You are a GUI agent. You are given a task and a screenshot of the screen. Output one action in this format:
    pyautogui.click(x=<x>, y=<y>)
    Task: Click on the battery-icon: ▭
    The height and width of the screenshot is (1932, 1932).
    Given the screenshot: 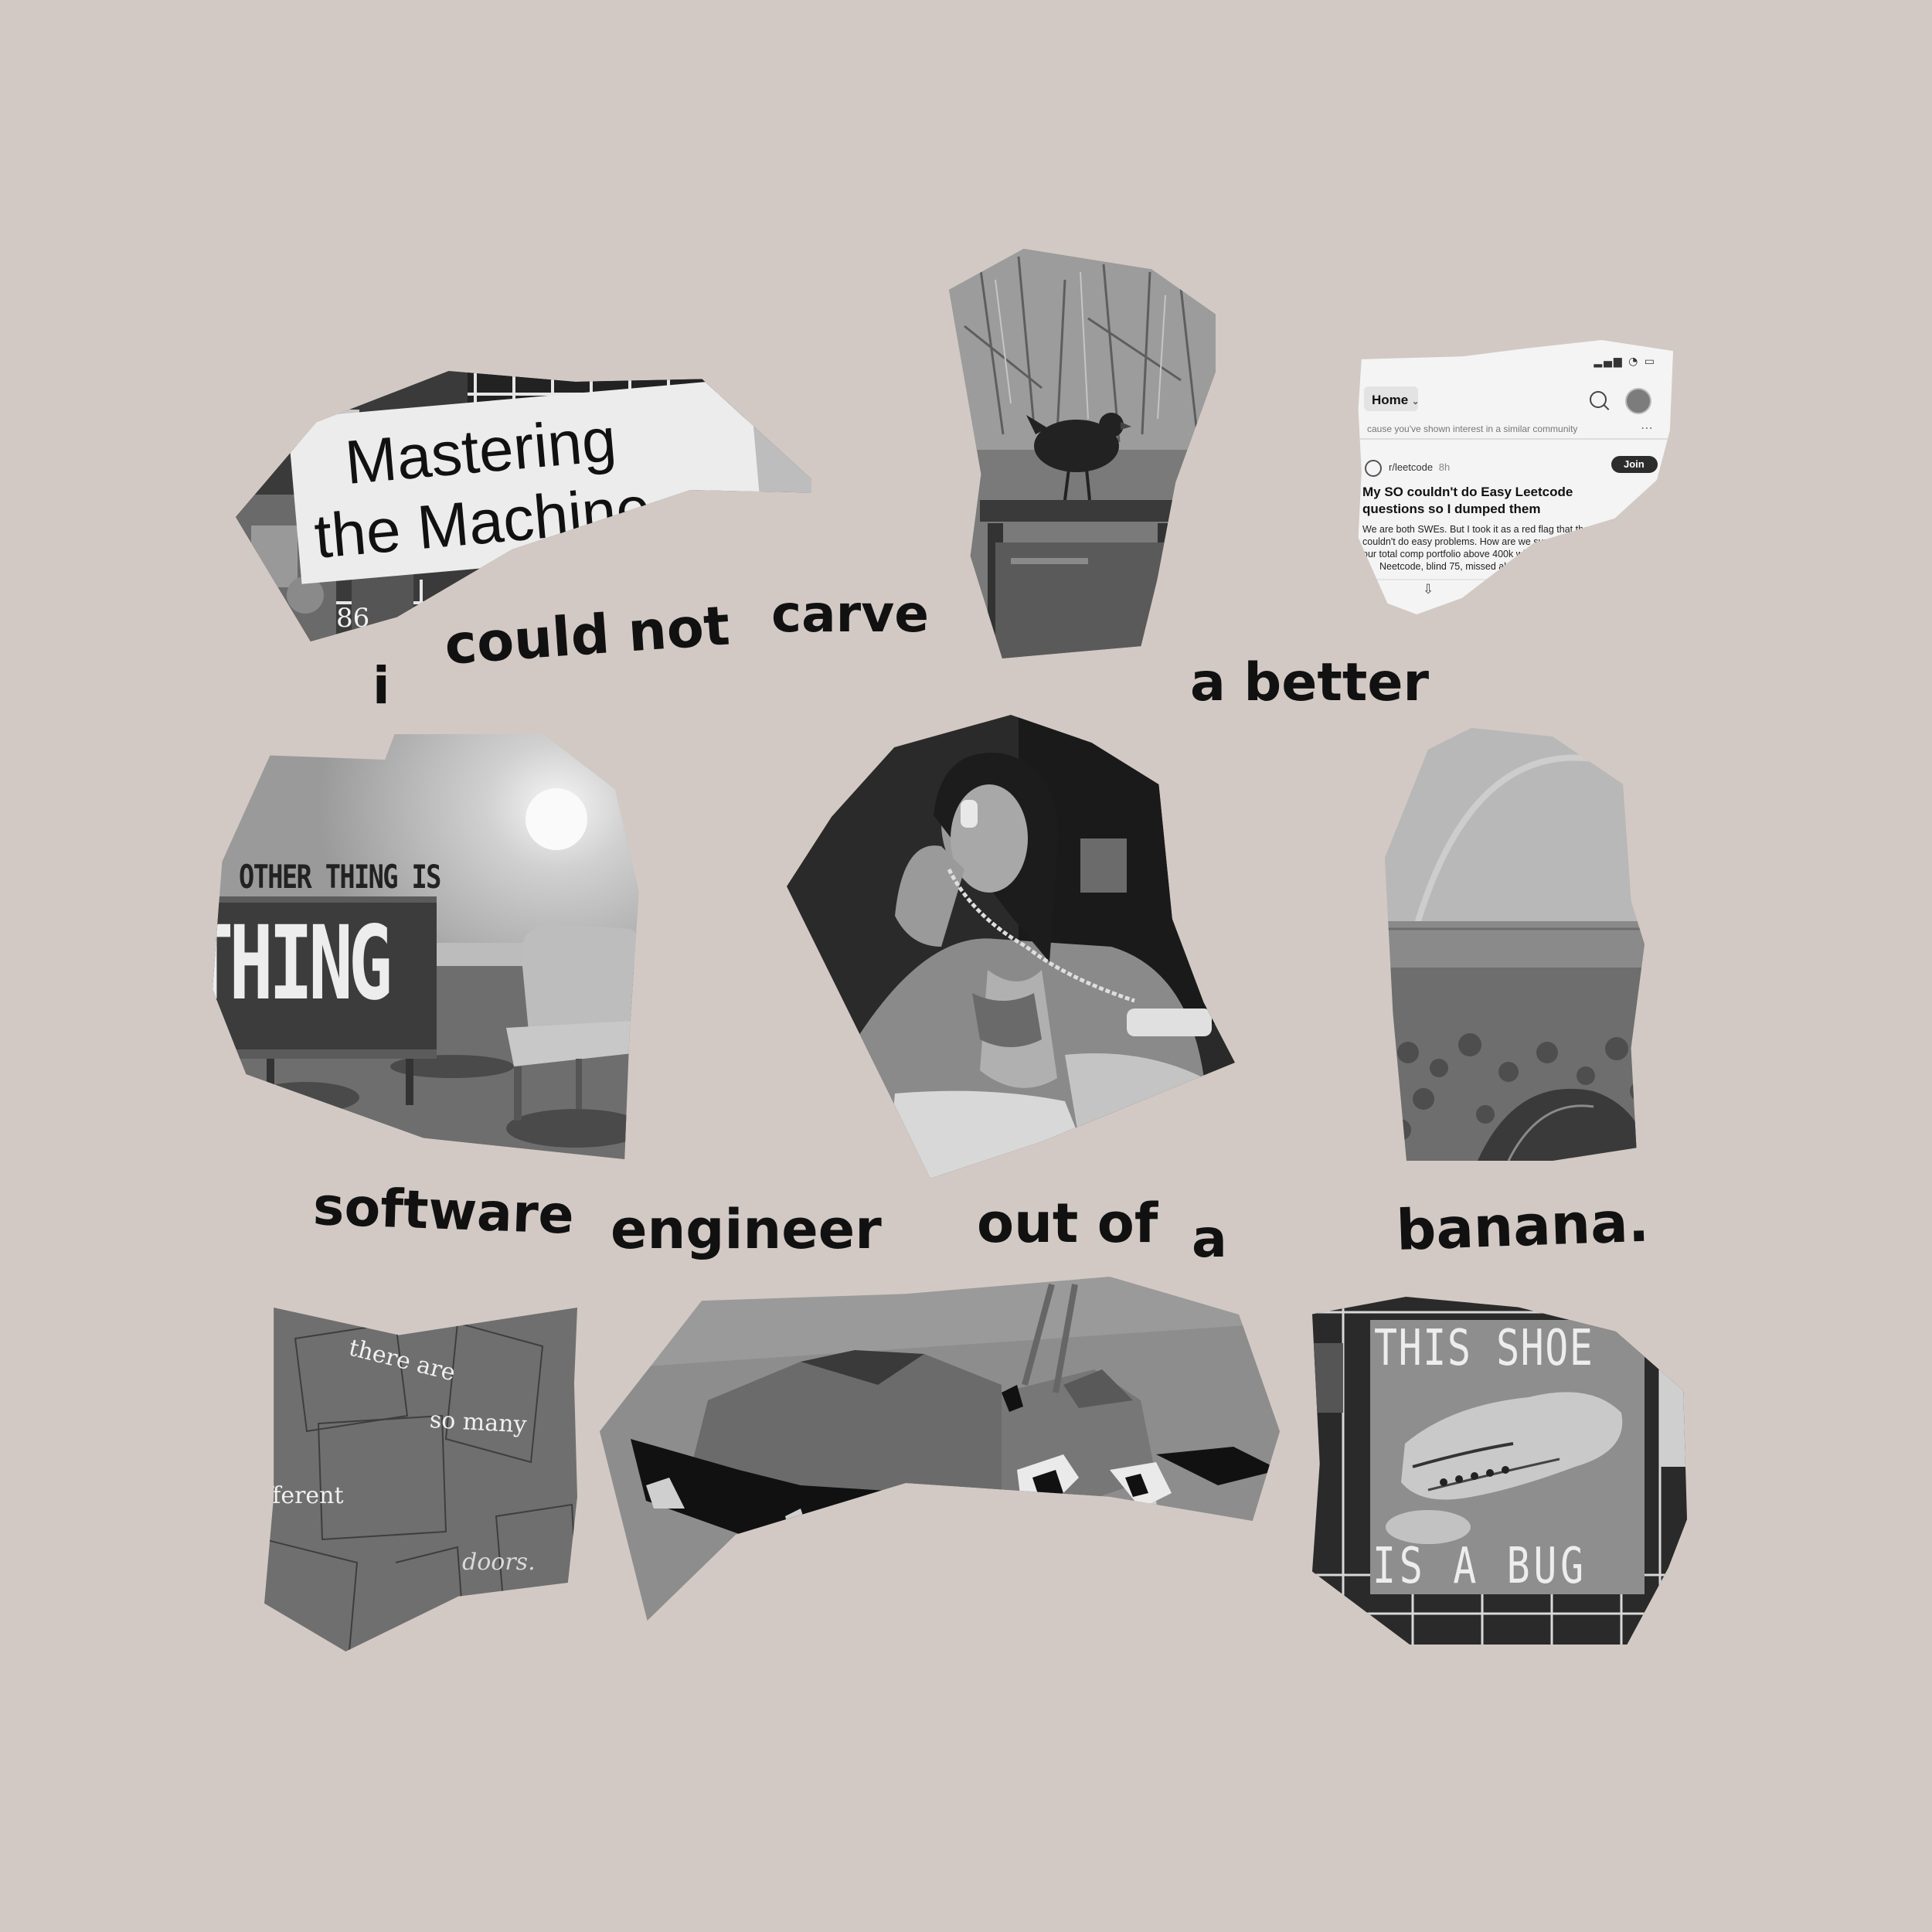 What is the action you would take?
    pyautogui.click(x=1650, y=362)
    